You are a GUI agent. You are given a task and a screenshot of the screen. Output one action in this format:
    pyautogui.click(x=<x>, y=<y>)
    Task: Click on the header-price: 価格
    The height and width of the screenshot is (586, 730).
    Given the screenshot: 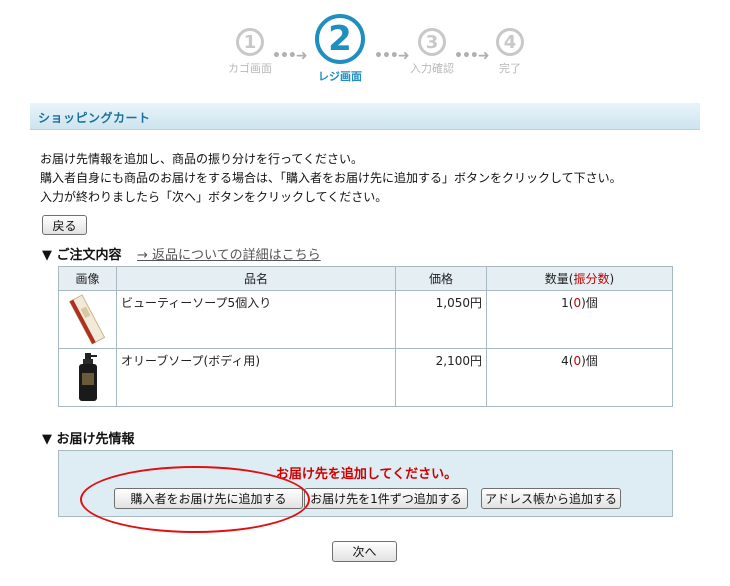 What is the action you would take?
    pyautogui.click(x=441, y=278)
    